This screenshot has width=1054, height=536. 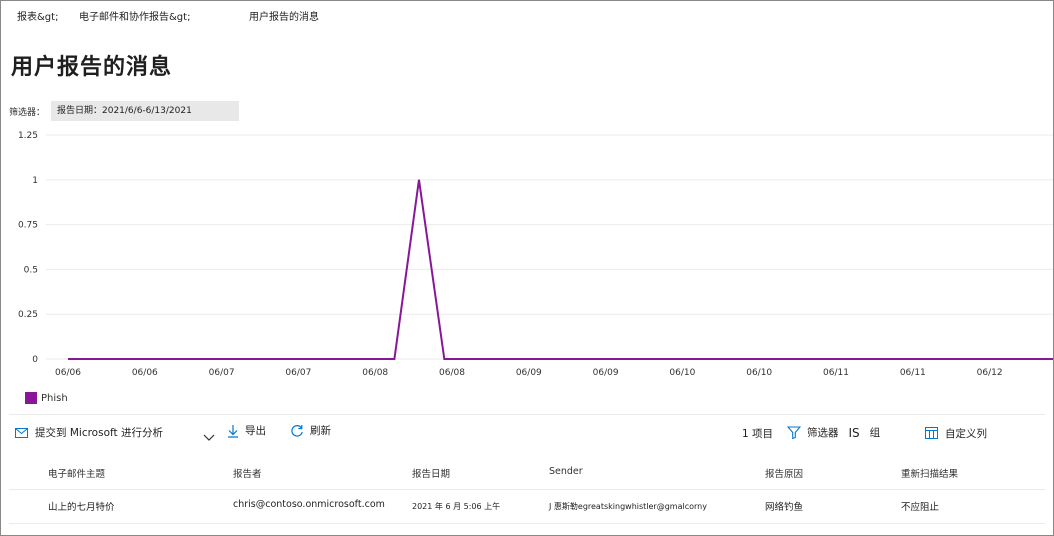 I want to click on cell-rescan-result: 不应阻止, so click(x=920, y=507).